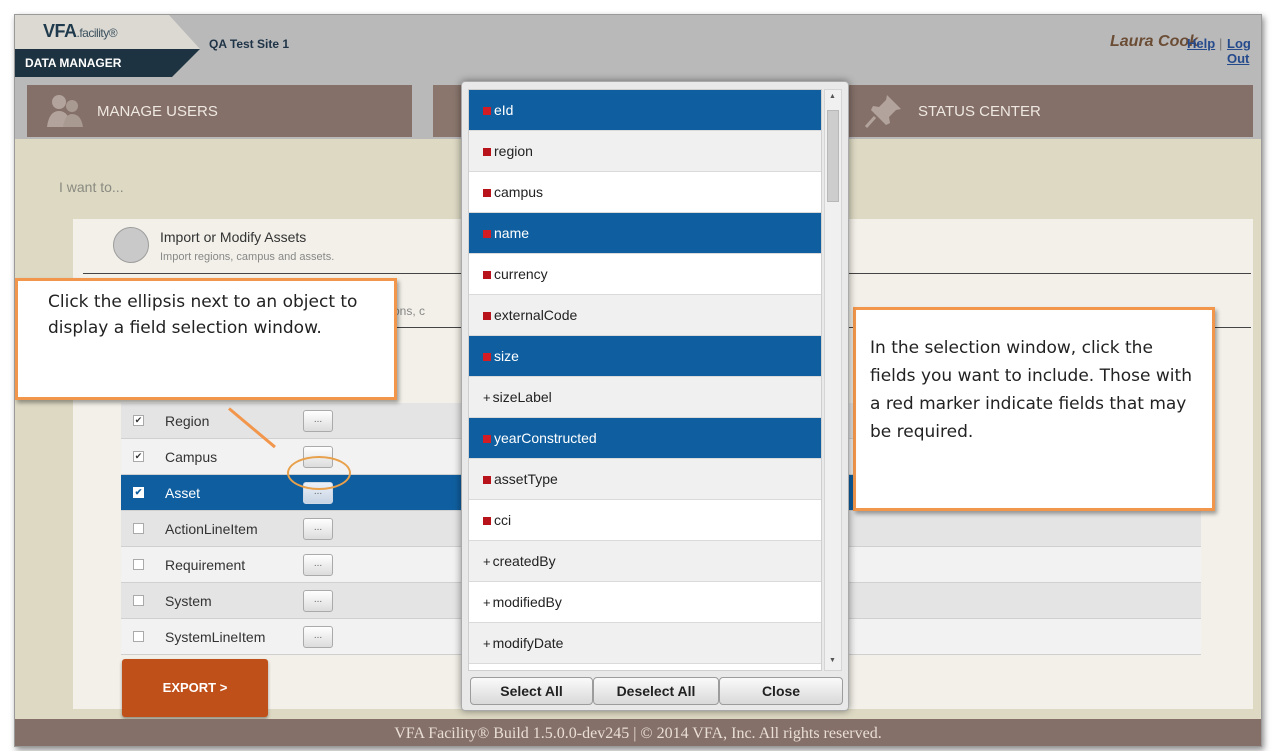 This screenshot has height=751, width=1273. What do you see at coordinates (513, 151) in the screenshot?
I see `field-name: region` at bounding box center [513, 151].